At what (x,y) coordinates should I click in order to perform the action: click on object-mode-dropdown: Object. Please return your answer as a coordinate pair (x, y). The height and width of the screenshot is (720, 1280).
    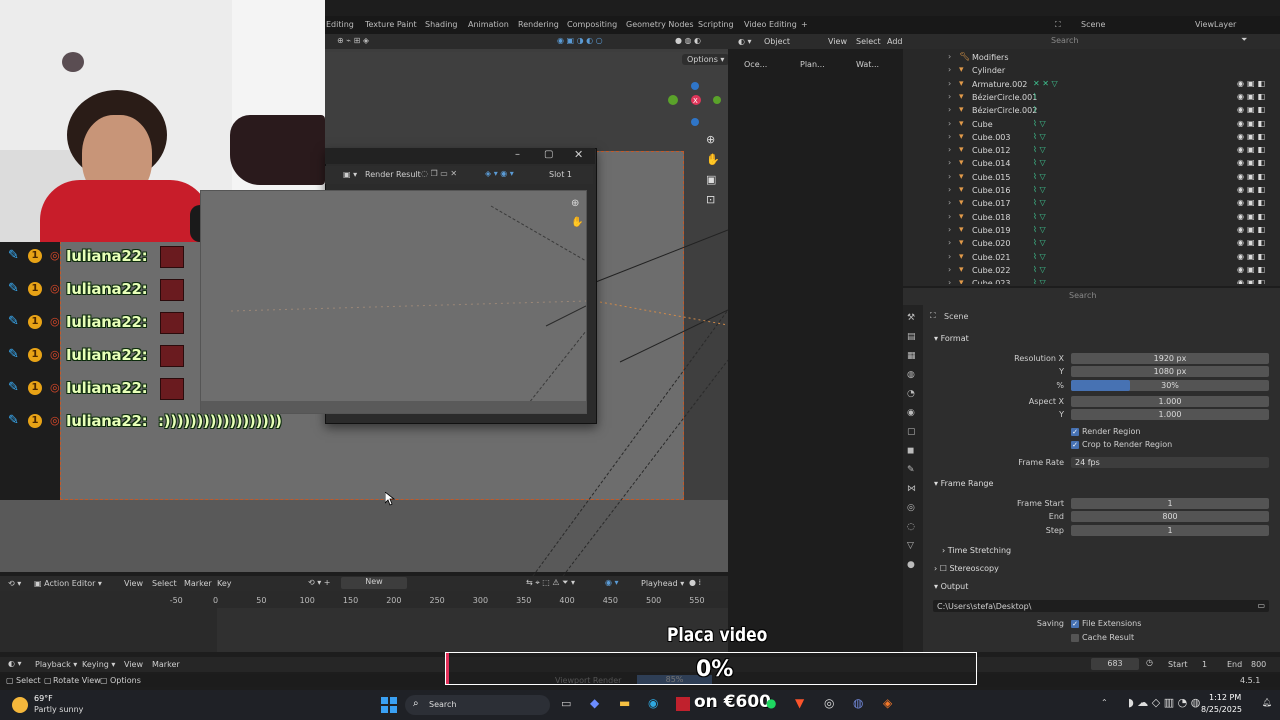
    Looking at the image, I should click on (777, 41).